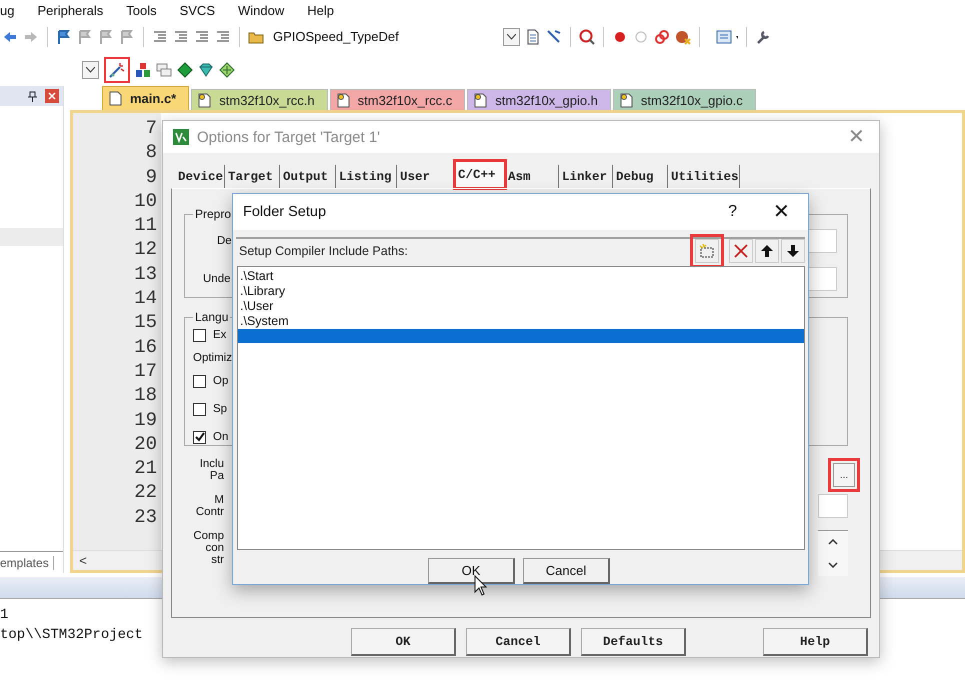 The height and width of the screenshot is (700, 965). Describe the element at coordinates (151, 128) in the screenshot. I see `line-number: 7` at that location.